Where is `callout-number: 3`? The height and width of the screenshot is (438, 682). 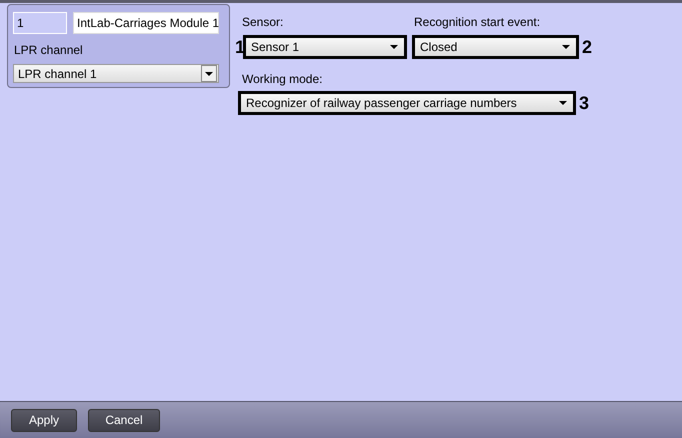
callout-number: 3 is located at coordinates (584, 103).